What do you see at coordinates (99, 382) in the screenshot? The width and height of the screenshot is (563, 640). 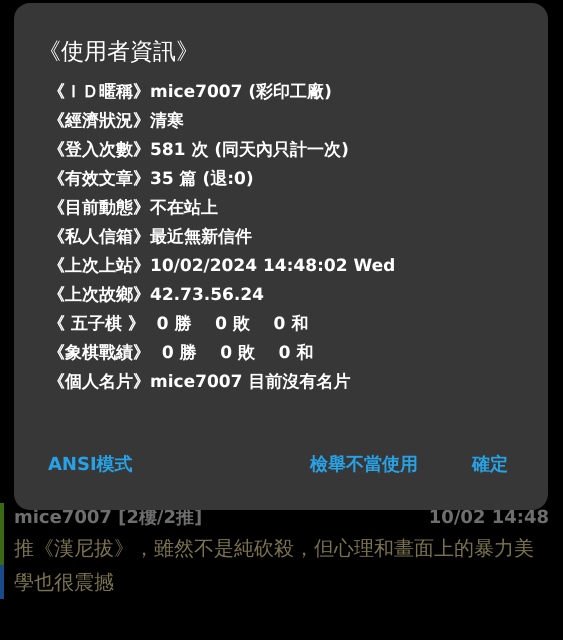 I see `info-label: 《個人名片》` at bounding box center [99, 382].